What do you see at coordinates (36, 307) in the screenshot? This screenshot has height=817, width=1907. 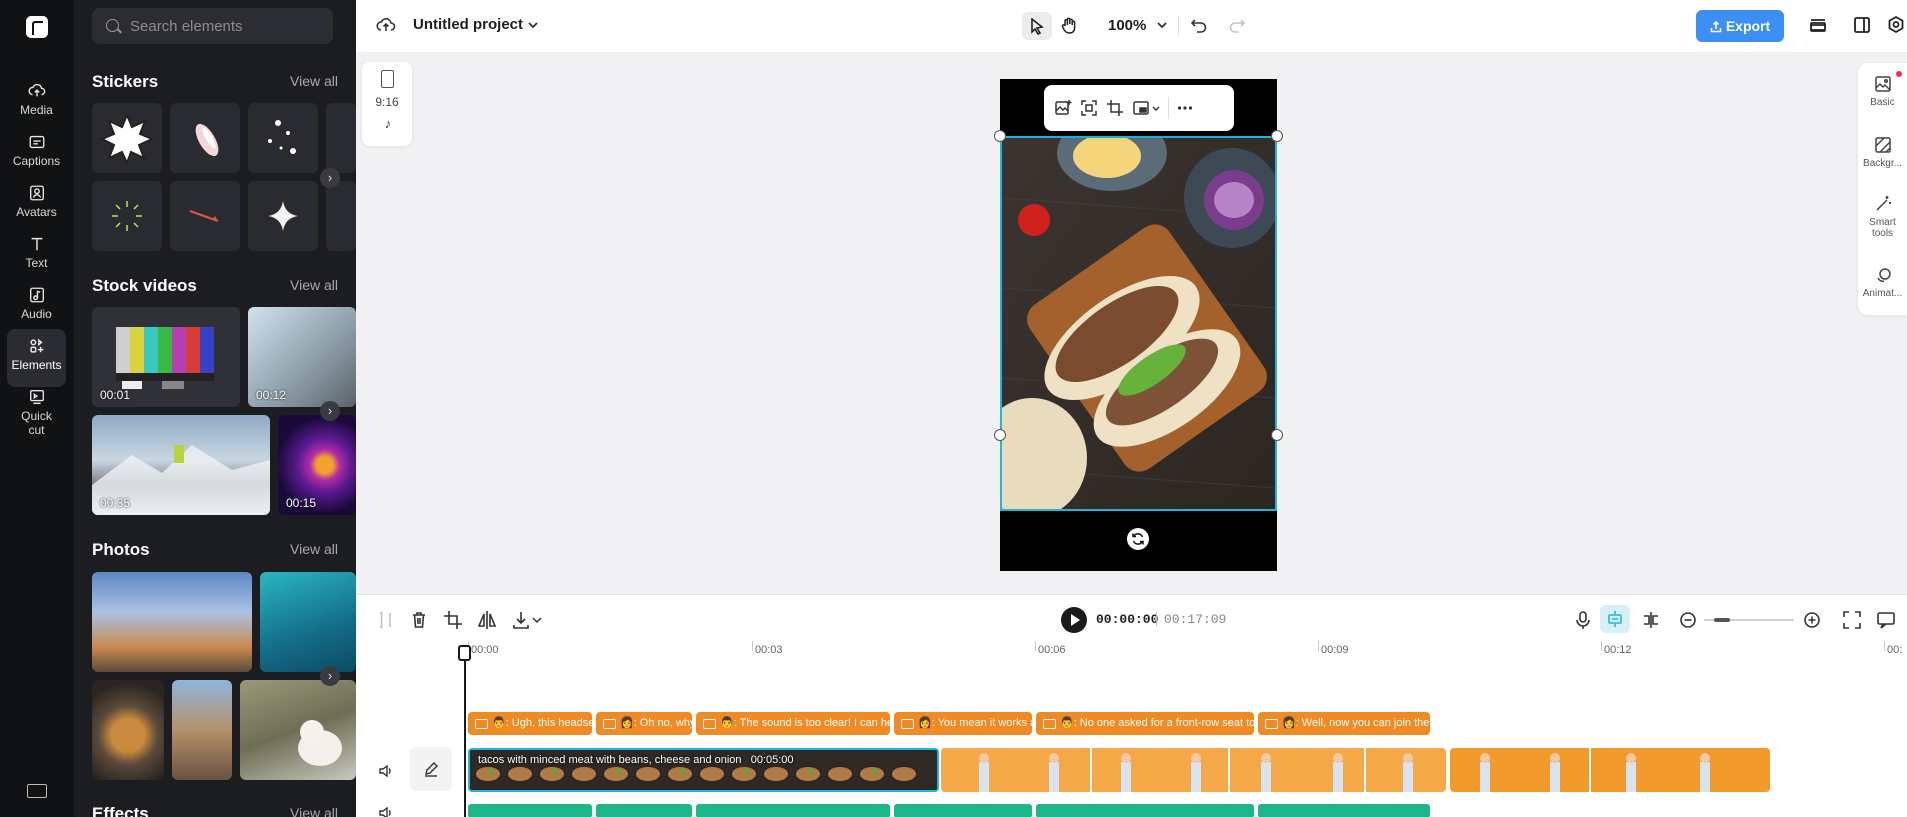 I see `rail-item-audio: Audio` at bounding box center [36, 307].